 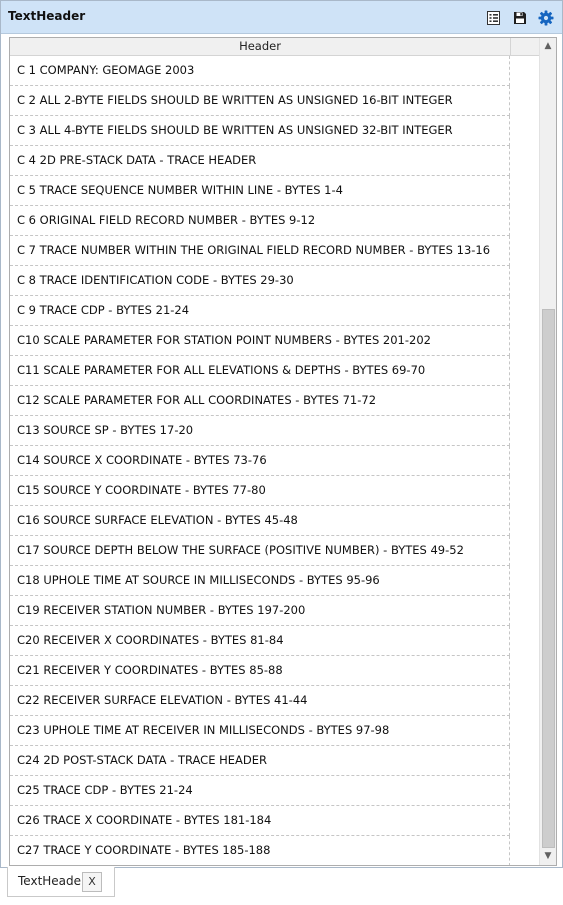 I want to click on vertical-scrollbar: ▲ ▼, so click(x=547, y=451).